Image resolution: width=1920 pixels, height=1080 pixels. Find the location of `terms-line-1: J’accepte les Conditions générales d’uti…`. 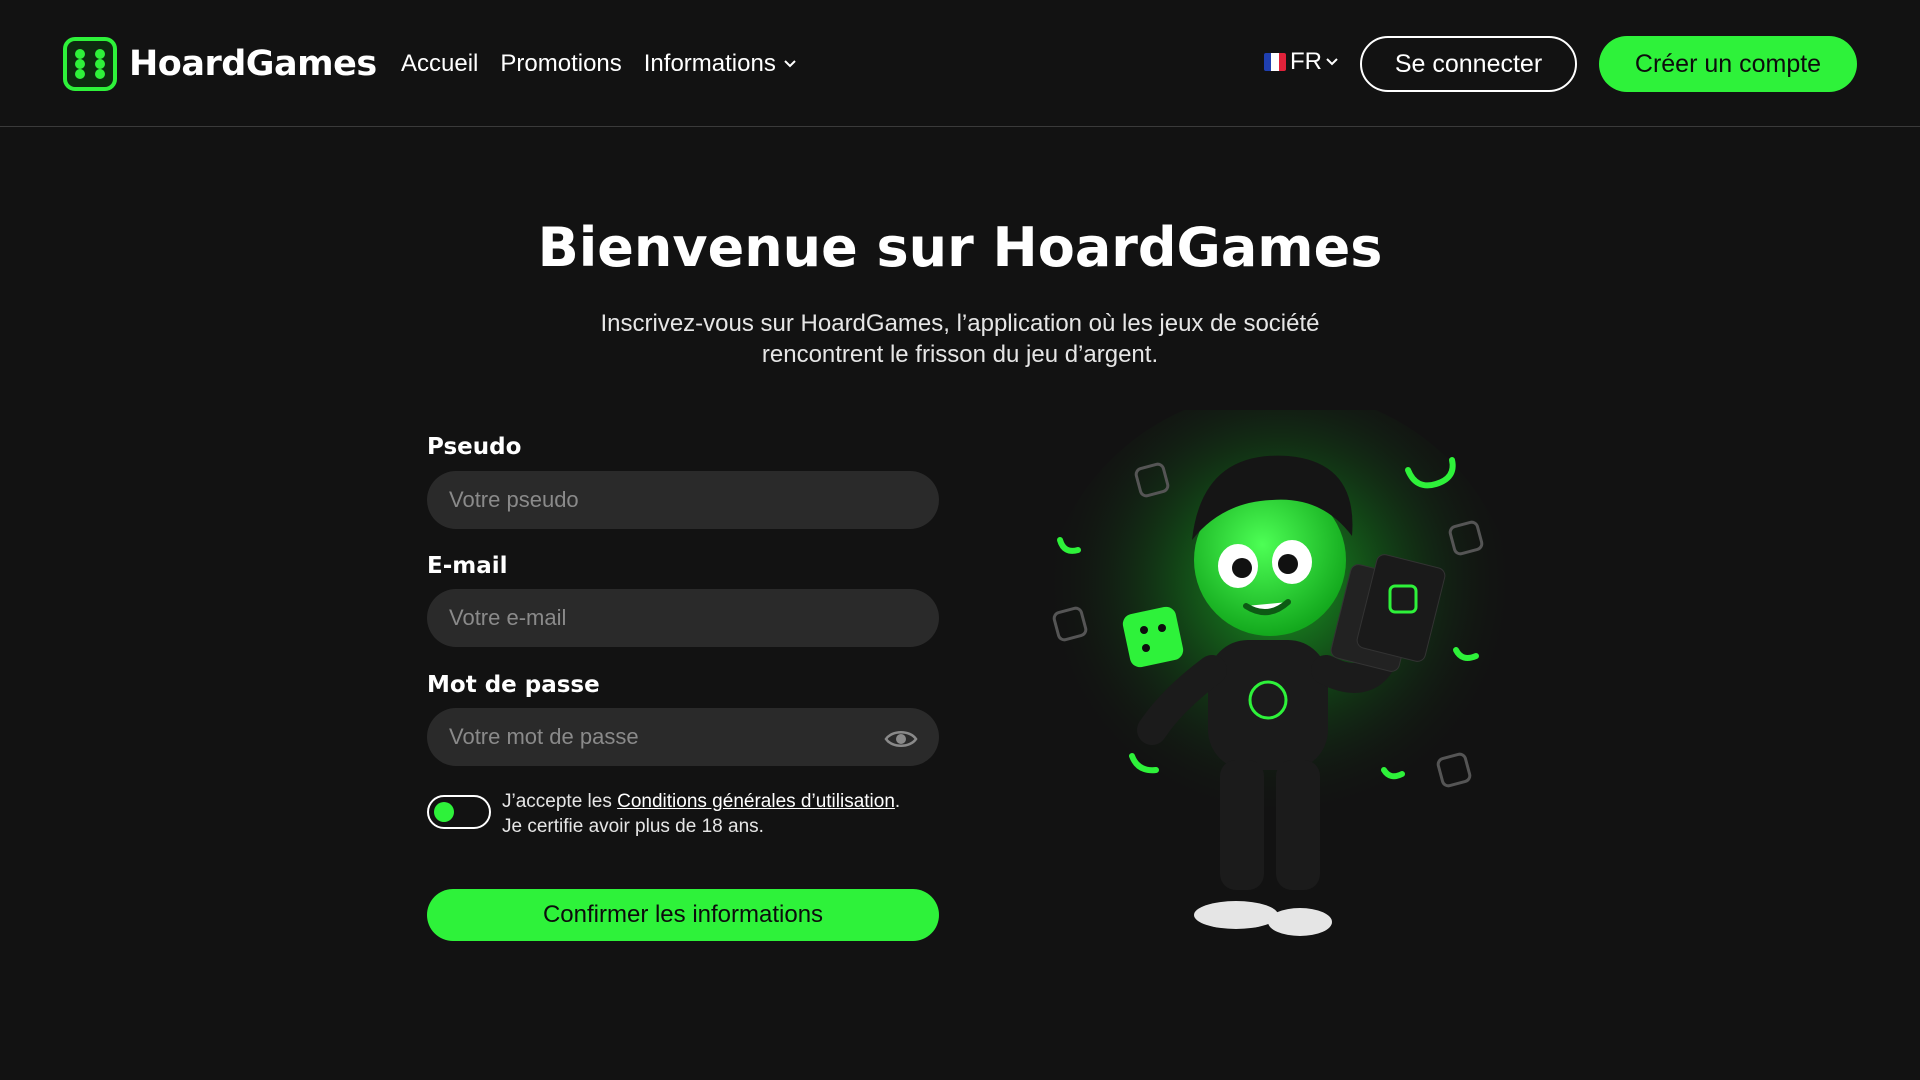

terms-line-1: J’accepte les Conditions générales d’uti… is located at coordinates (701, 801).